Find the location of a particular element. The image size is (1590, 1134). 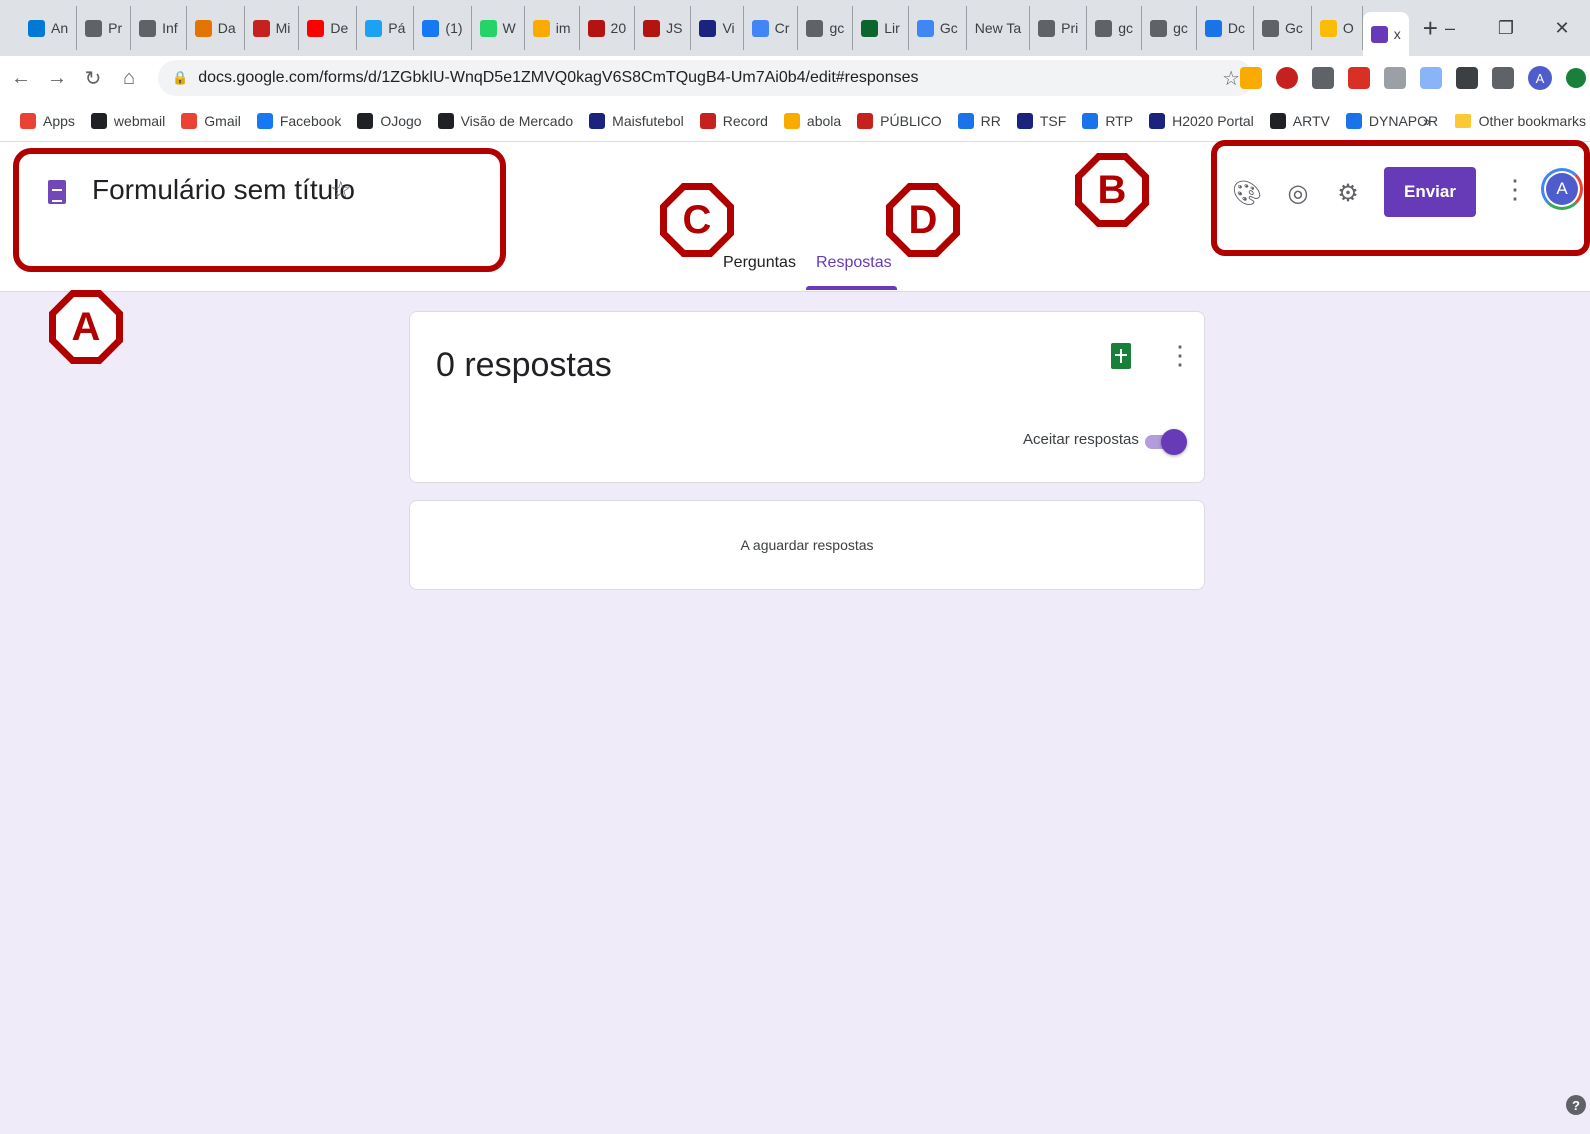

close-window-button: ✕ is located at coordinates (1562, 28).